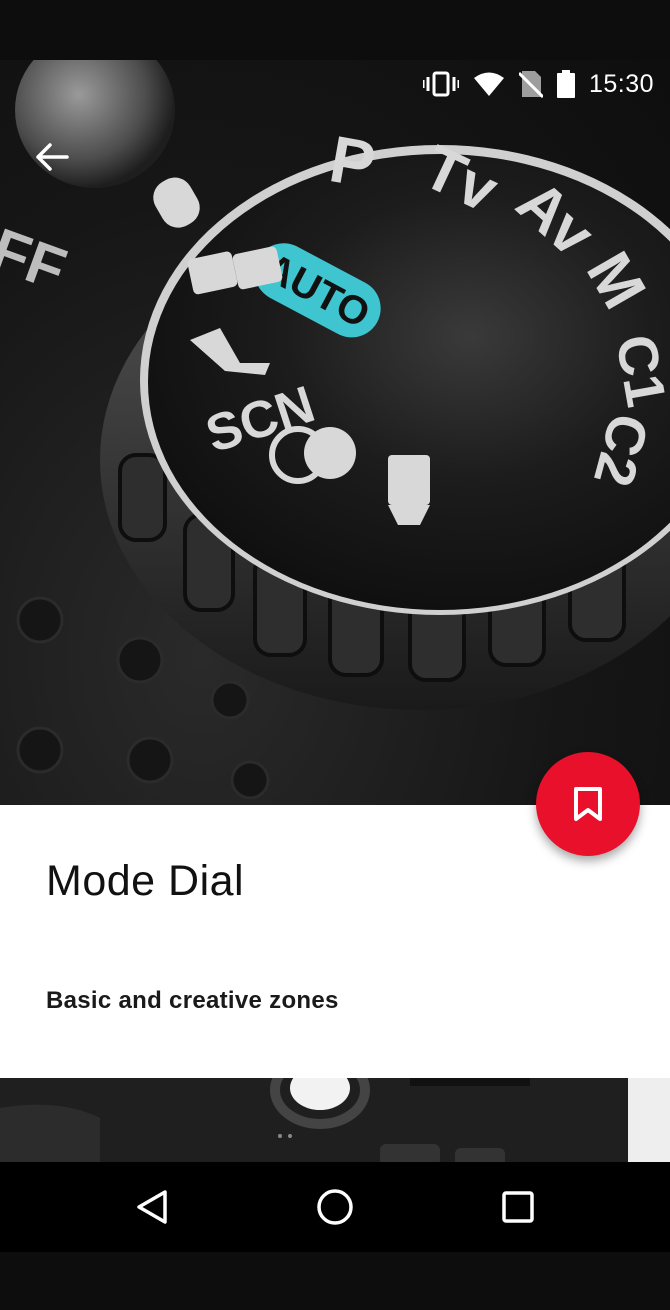  What do you see at coordinates (335, 1281) in the screenshot?
I see `bottom-spacer` at bounding box center [335, 1281].